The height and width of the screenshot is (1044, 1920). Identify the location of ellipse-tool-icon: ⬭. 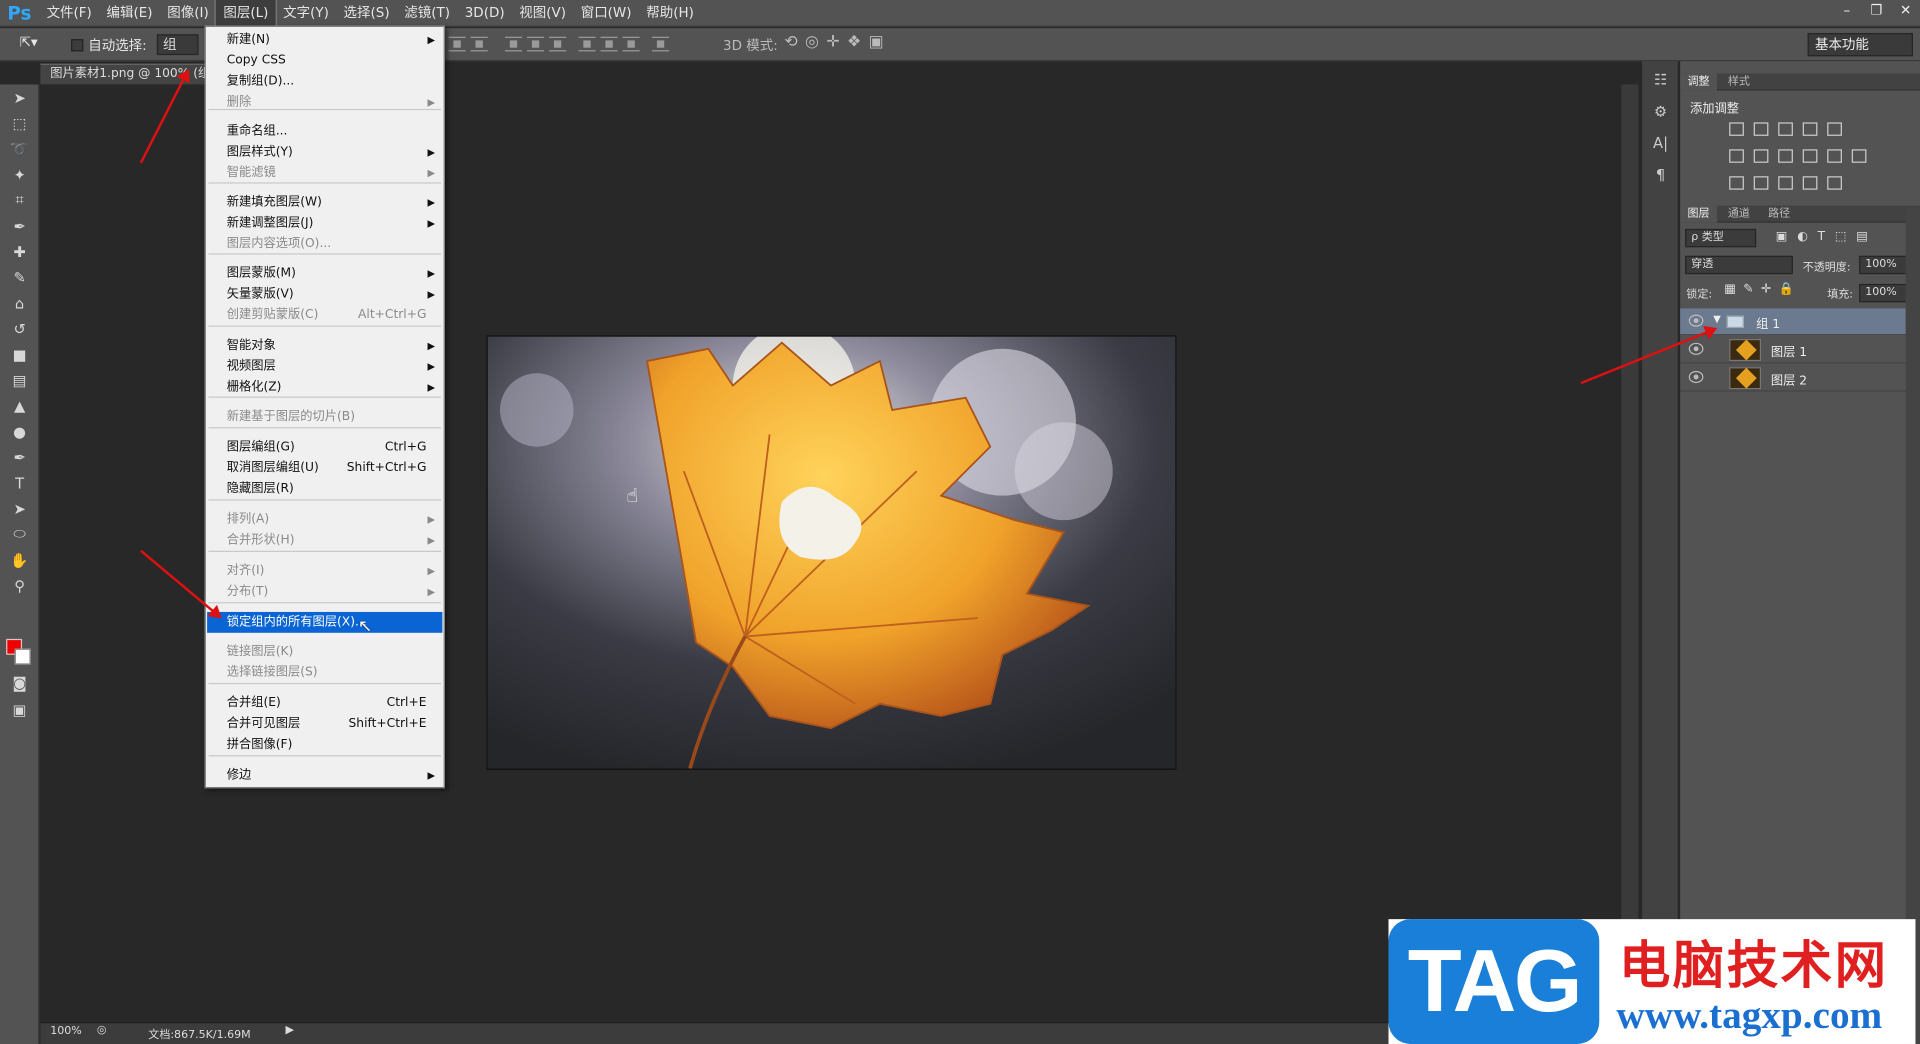
(19, 534).